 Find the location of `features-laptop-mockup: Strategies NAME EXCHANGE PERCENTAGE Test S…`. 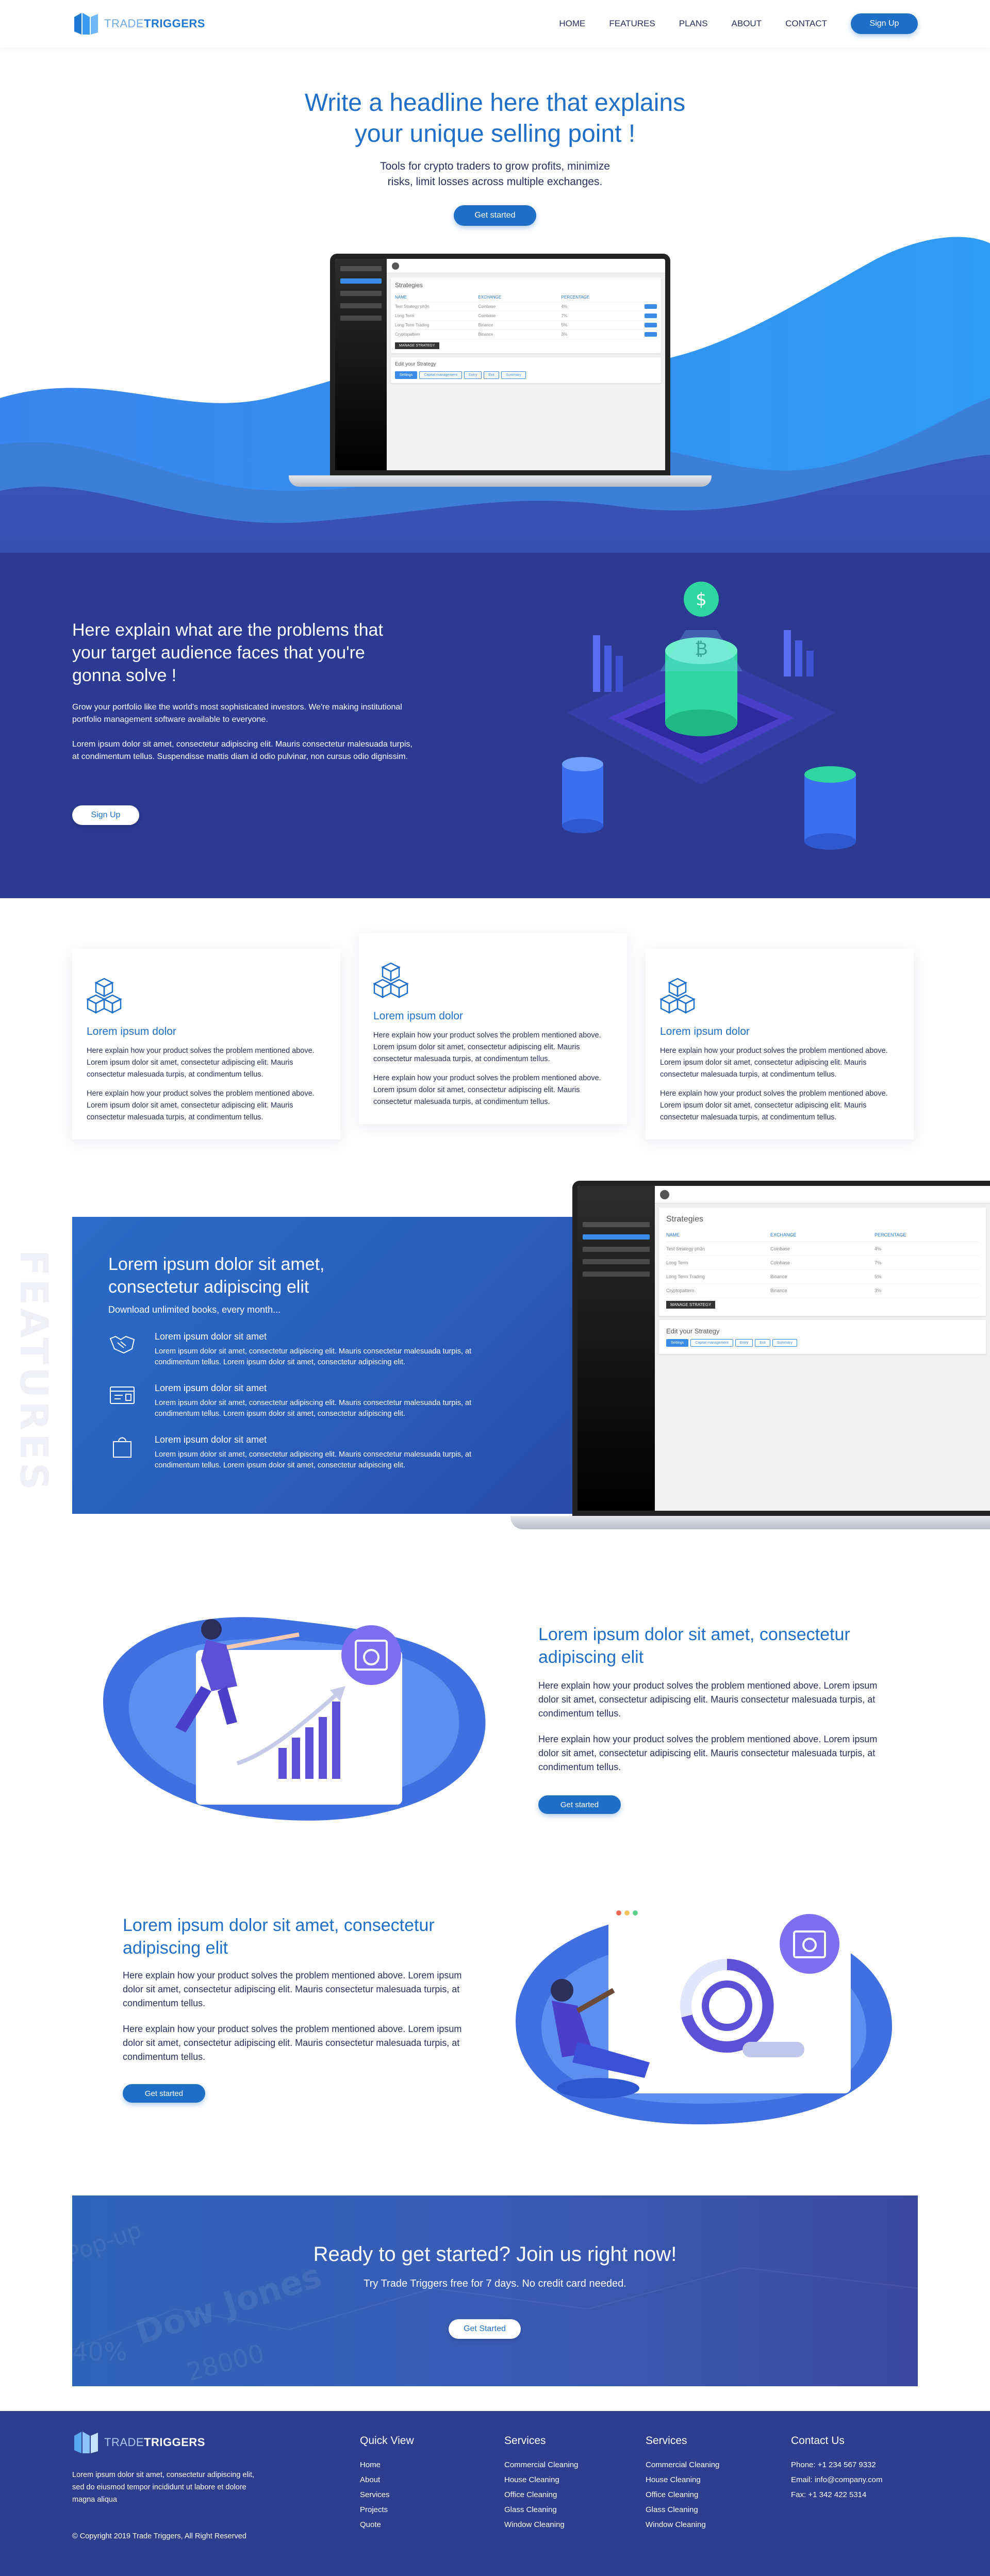

features-laptop-mockup: Strategies NAME EXCHANGE PERCENTAGE Test S… is located at coordinates (750, 1362).